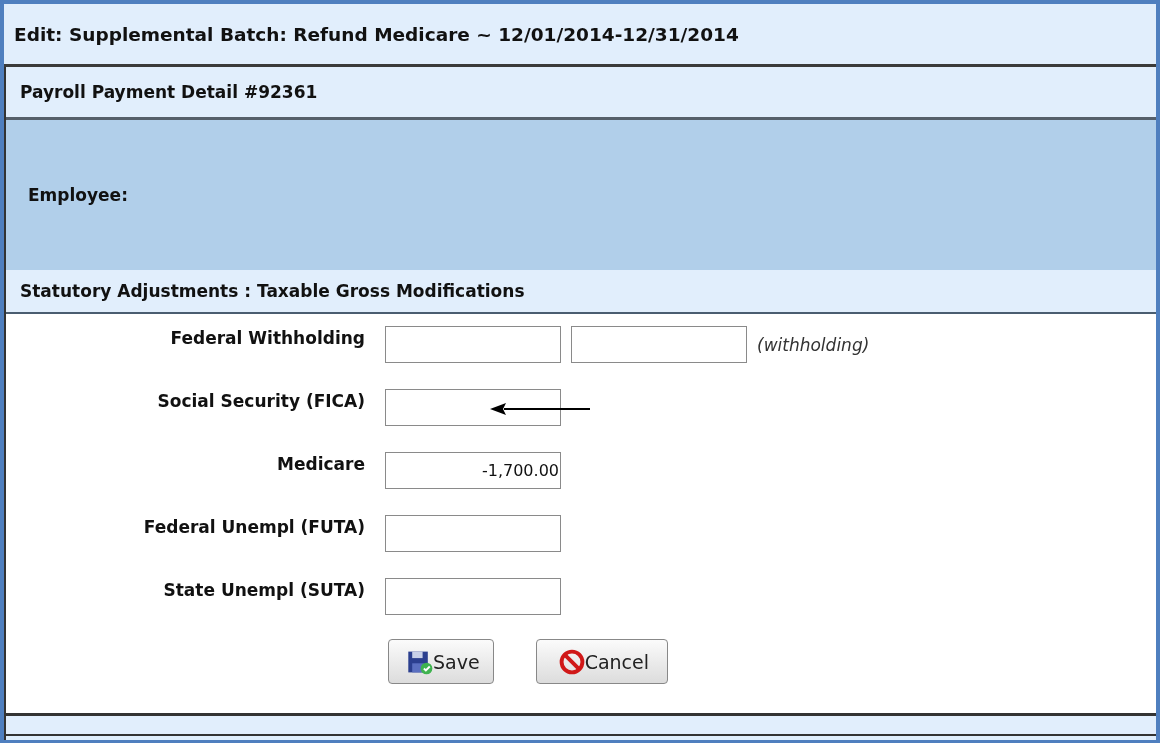 Image resolution: width=1160 pixels, height=743 pixels. I want to click on input-field: -1,700.00, so click(473, 470).